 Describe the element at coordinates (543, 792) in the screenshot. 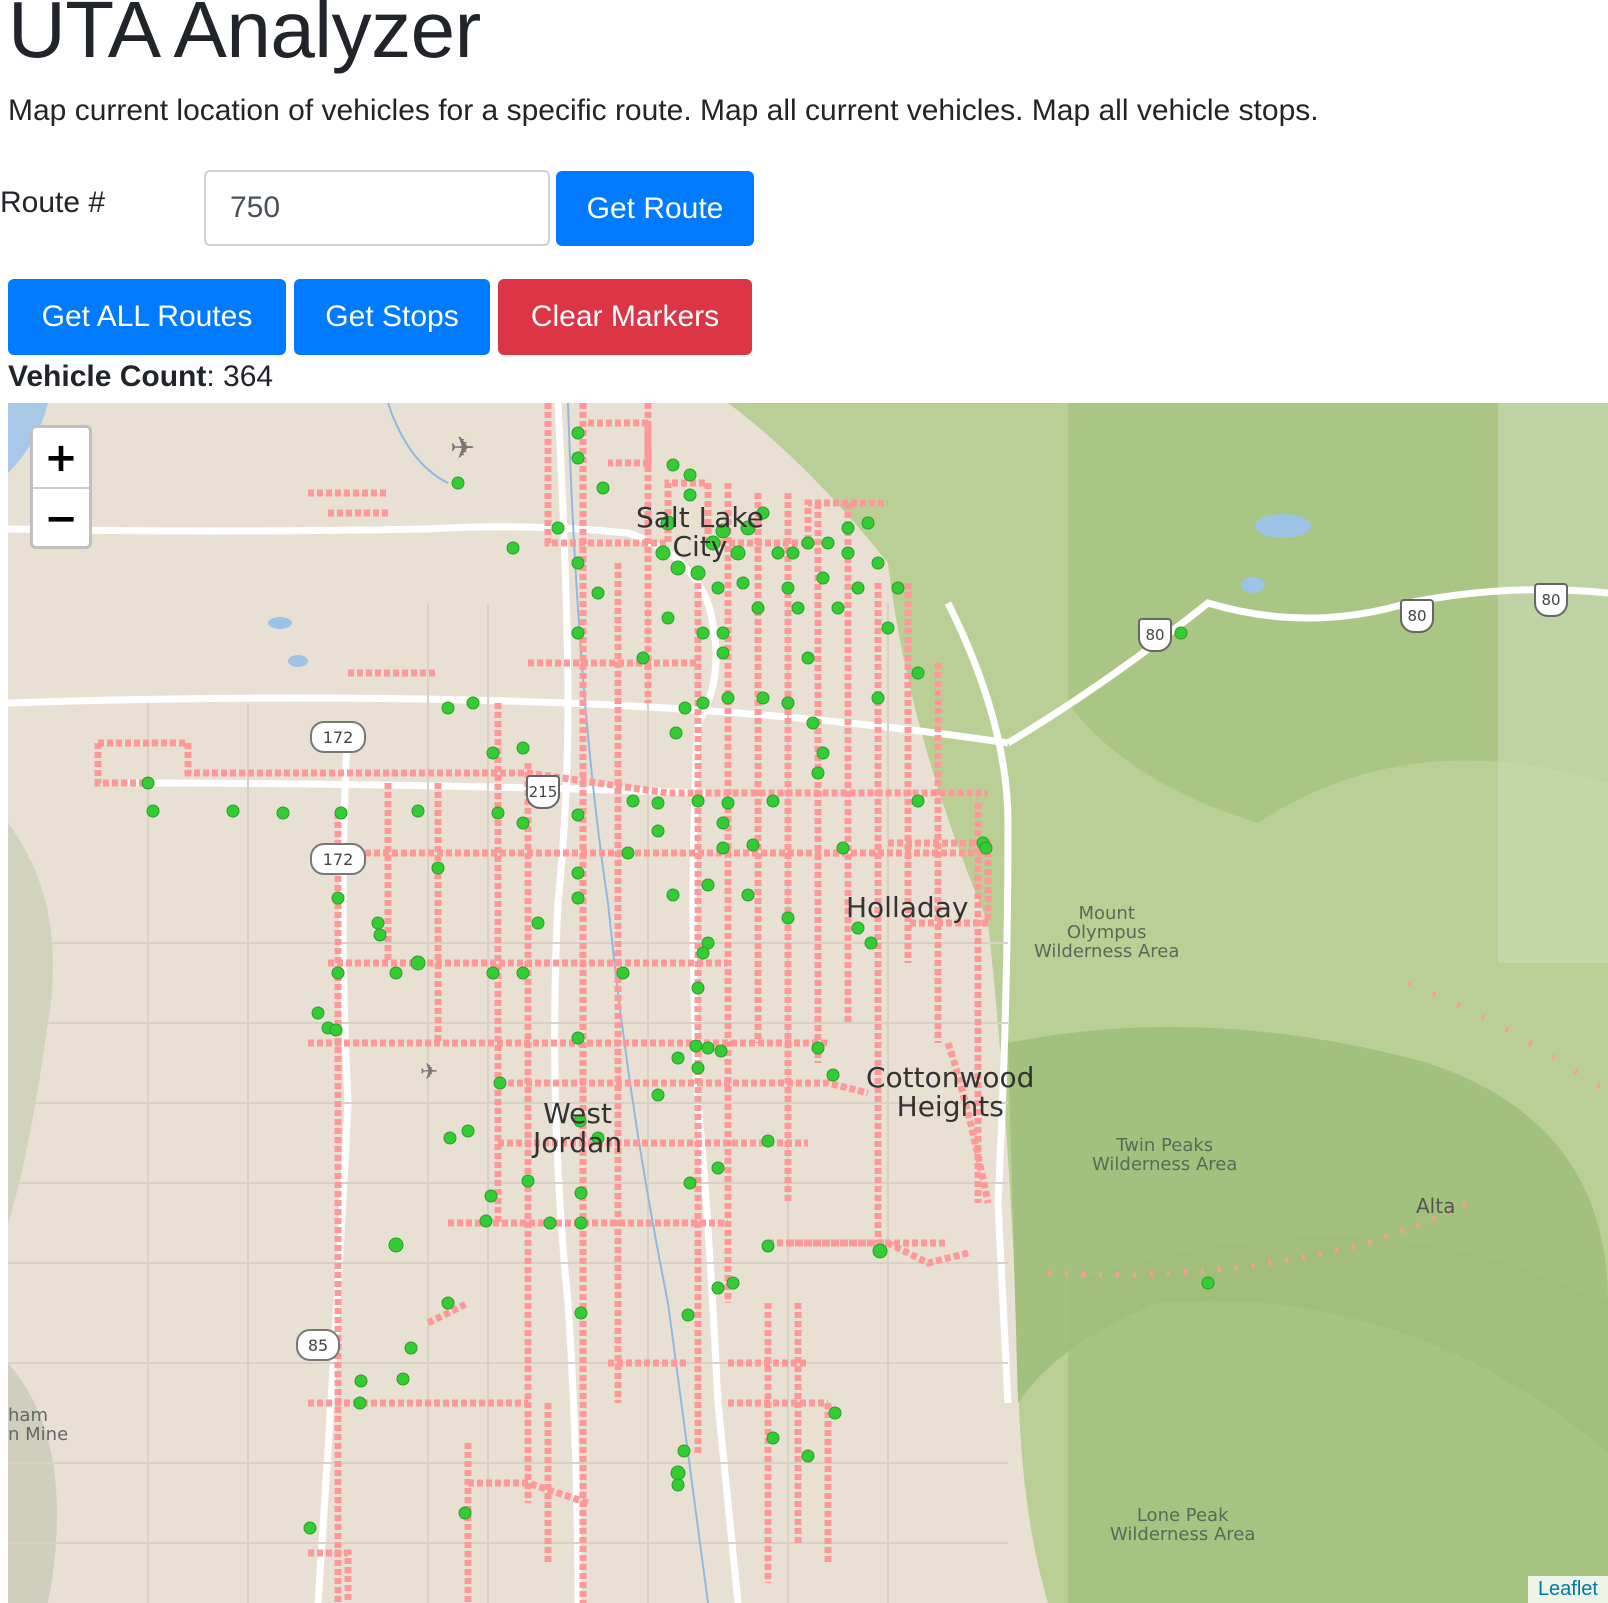

I see `interstate-shield: 215` at that location.